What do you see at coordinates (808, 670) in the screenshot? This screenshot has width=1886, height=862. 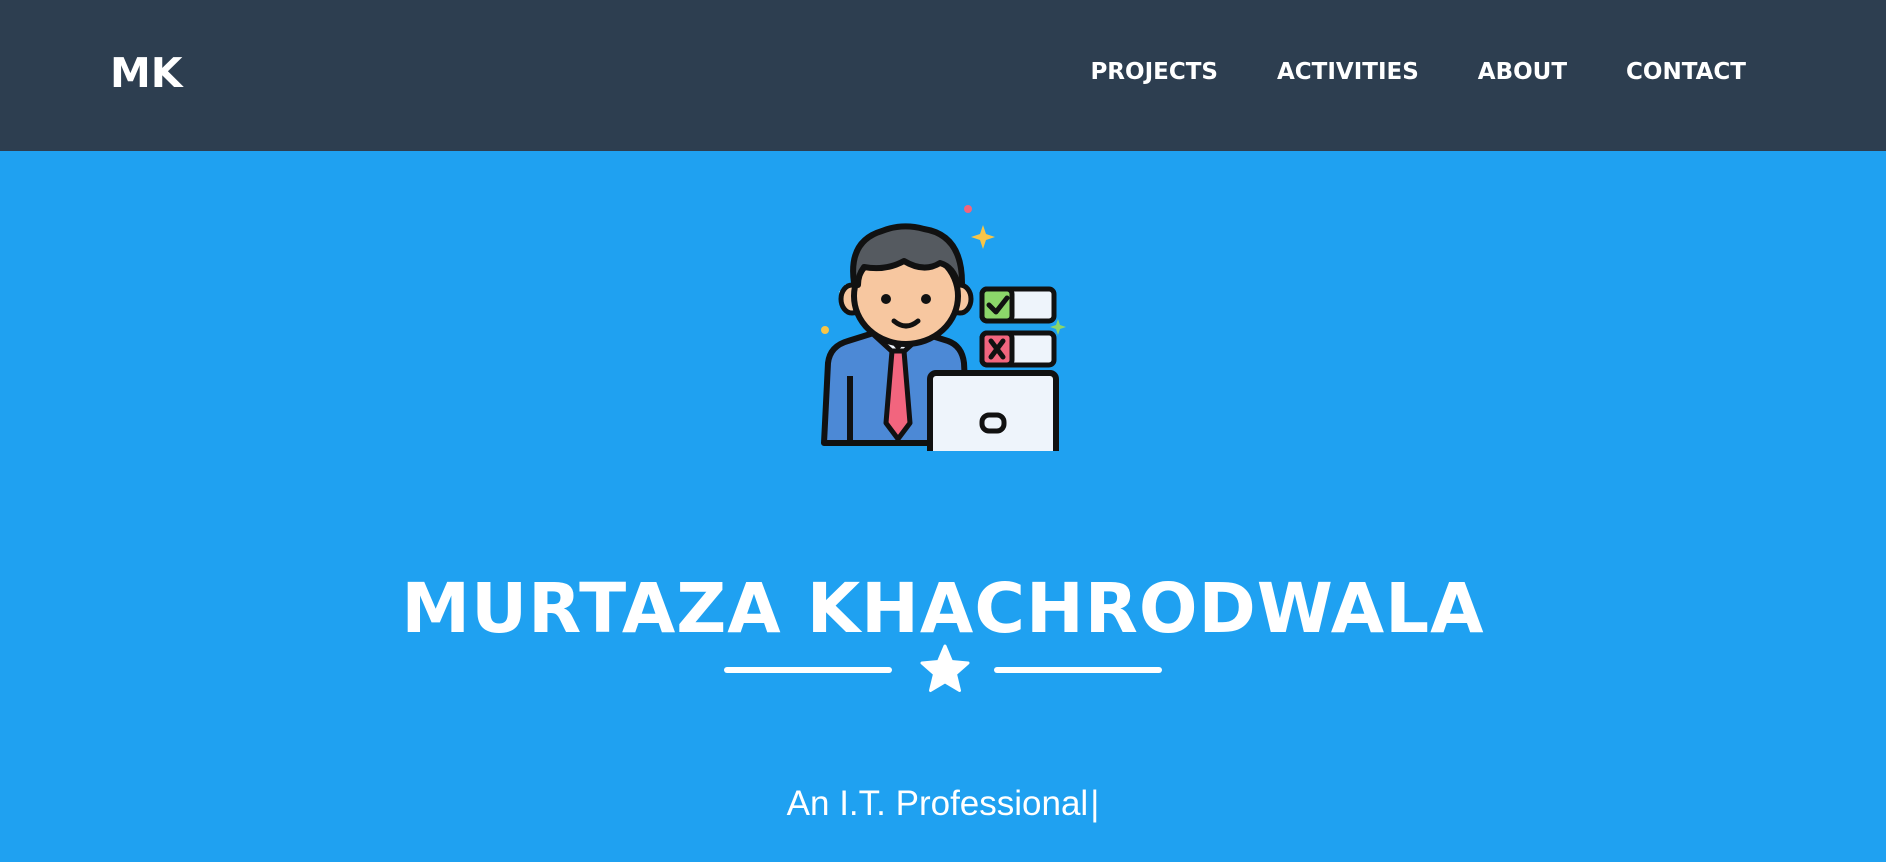 I see `divider-line-left` at bounding box center [808, 670].